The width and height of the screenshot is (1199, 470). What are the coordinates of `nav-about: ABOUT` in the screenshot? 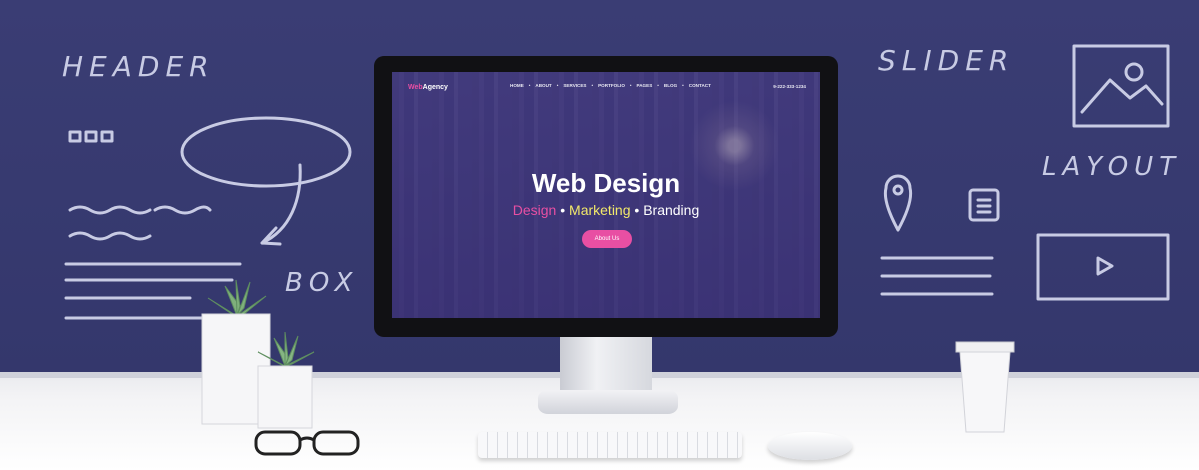 It's located at (543, 85).